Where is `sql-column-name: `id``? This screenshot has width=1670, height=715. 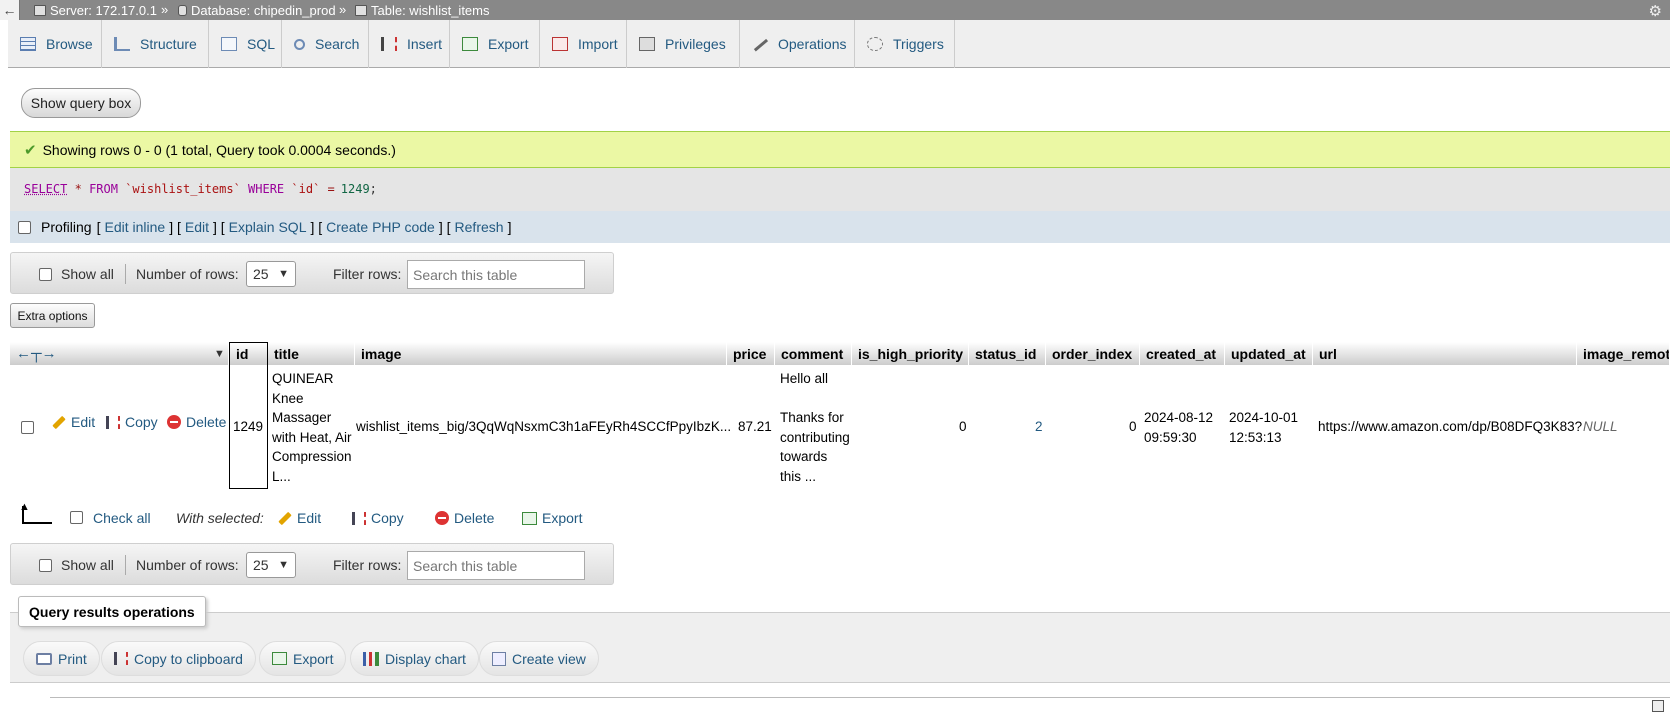
sql-column-name: `id` is located at coordinates (306, 189).